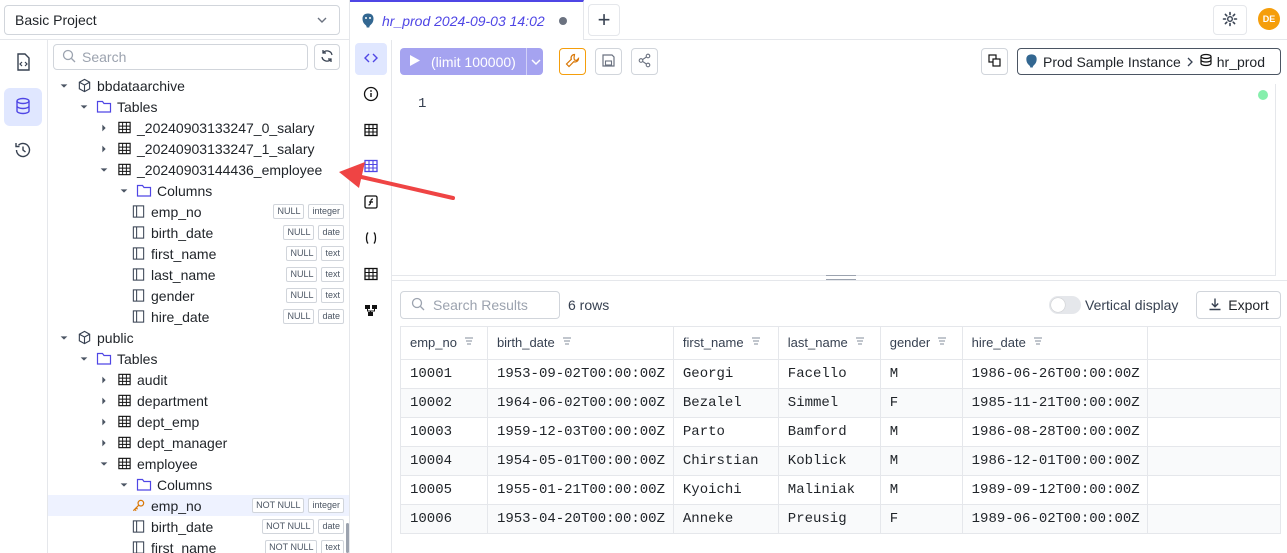 This screenshot has width=1287, height=553. I want to click on tree-row-table: _20240903133247_1_salary, so click(198, 148).